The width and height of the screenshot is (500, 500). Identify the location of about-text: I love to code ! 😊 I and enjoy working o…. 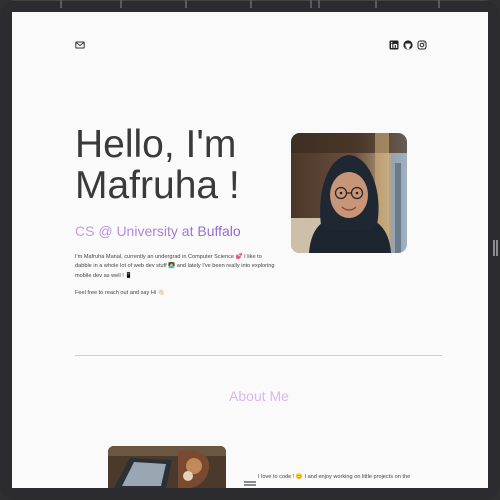
(334, 477).